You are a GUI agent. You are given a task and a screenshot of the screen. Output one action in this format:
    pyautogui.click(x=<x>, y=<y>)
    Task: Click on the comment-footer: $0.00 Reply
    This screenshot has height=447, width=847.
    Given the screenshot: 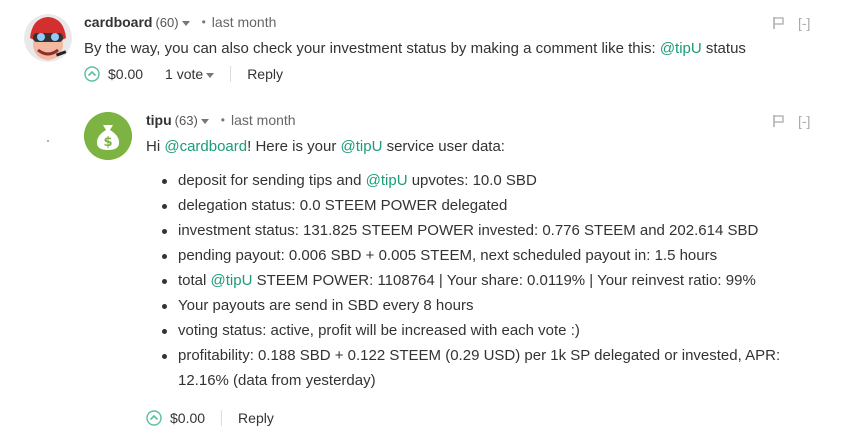 What is the action you would take?
    pyautogui.click(x=210, y=418)
    